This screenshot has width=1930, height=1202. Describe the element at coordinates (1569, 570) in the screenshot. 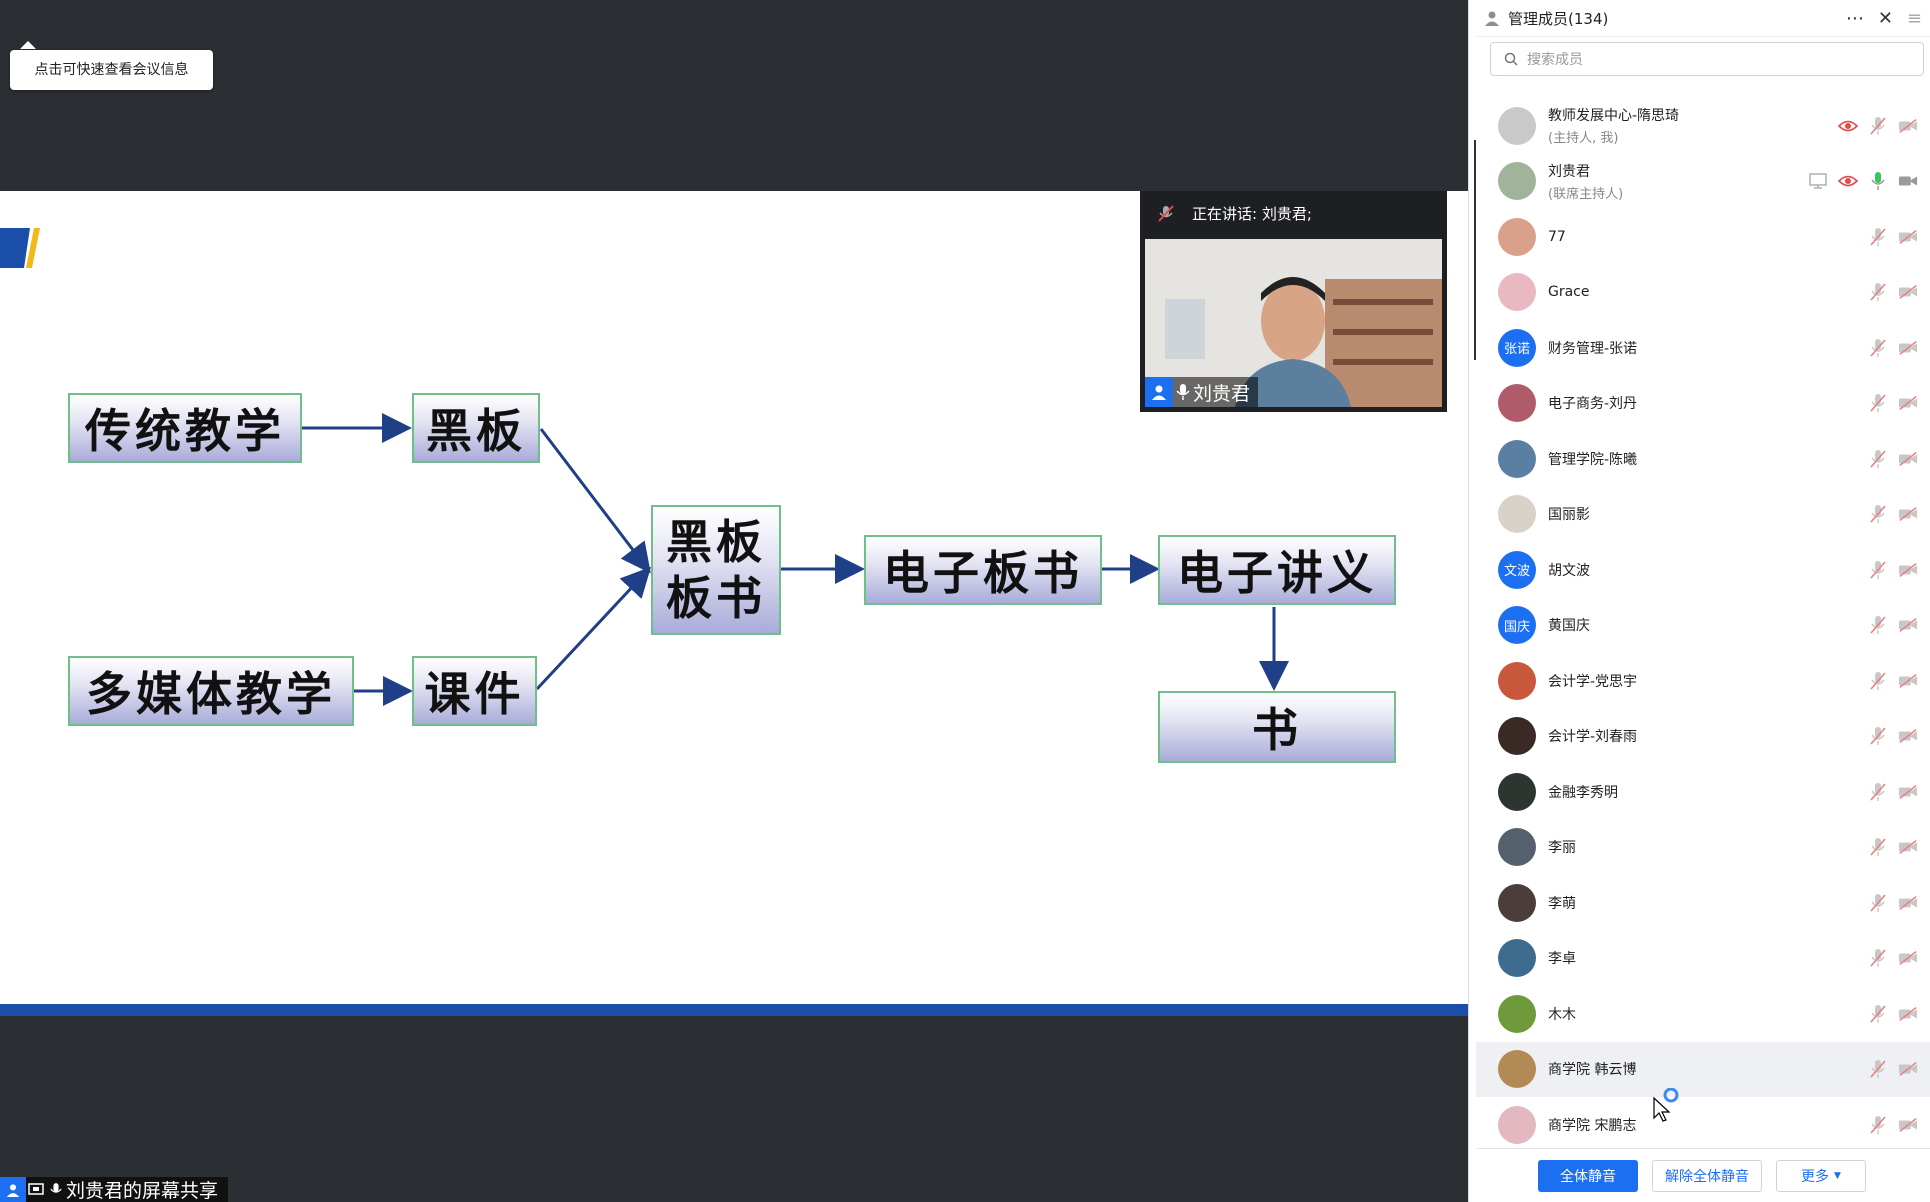

I see `member-name: 胡文波` at that location.